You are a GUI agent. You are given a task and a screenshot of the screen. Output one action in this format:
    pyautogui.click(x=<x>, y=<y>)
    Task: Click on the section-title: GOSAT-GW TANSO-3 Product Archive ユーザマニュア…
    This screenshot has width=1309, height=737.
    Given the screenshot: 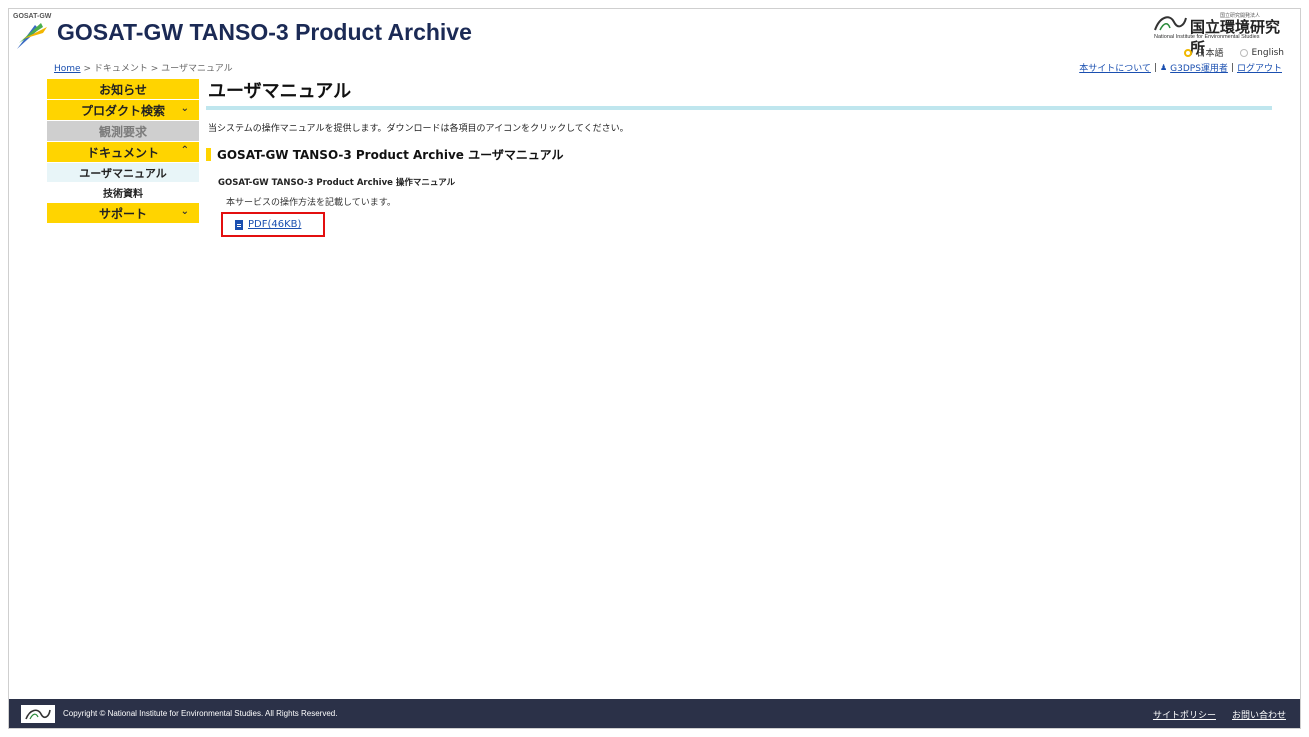 What is the action you would take?
    pyautogui.click(x=390, y=155)
    